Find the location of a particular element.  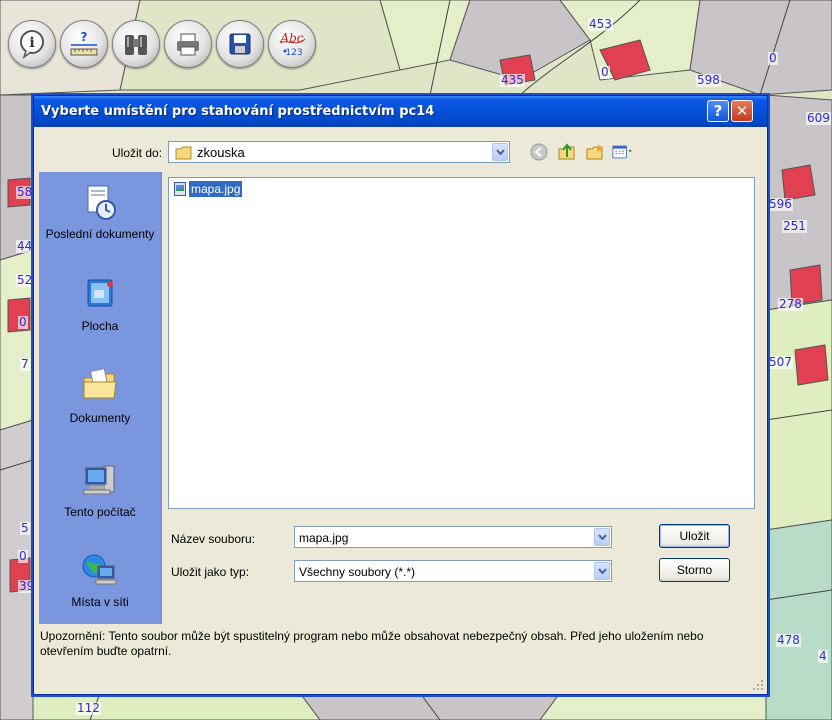

place-network: Místa v síti is located at coordinates (100, 580).